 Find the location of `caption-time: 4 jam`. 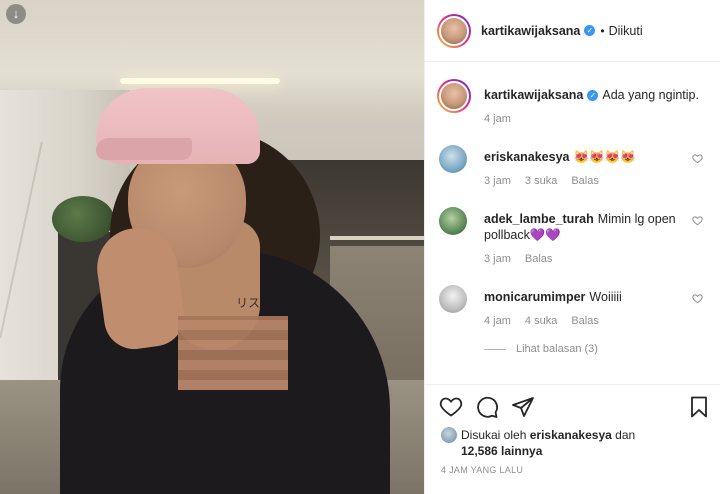

caption-time: 4 jam is located at coordinates (497, 119).